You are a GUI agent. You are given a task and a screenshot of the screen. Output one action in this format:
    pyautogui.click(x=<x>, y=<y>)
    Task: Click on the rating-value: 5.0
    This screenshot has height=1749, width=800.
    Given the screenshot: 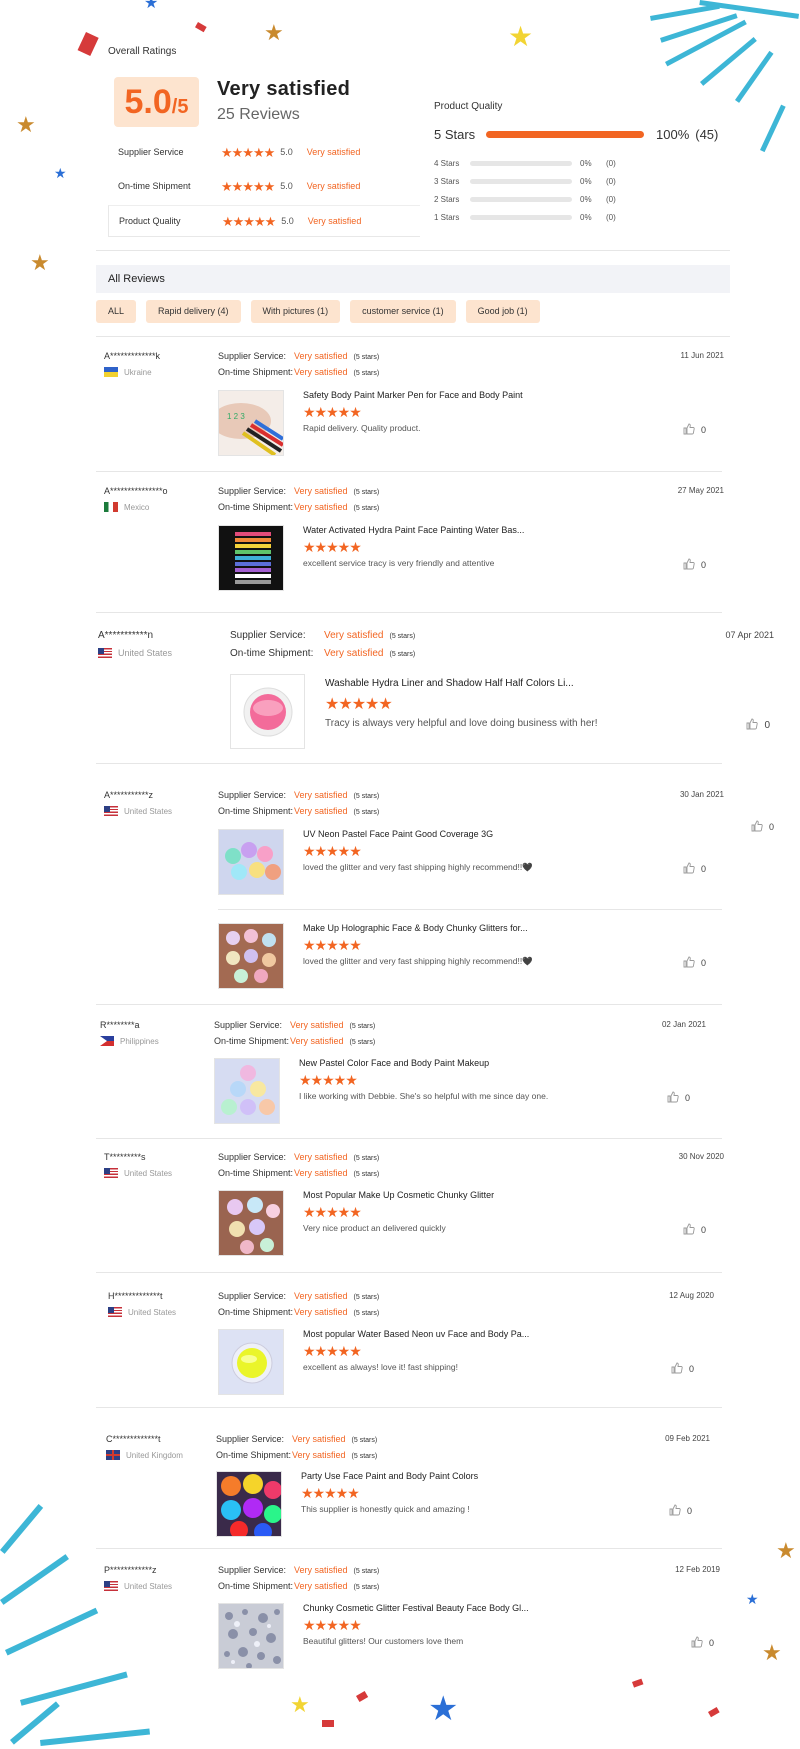 What is the action you would take?
    pyautogui.click(x=286, y=186)
    